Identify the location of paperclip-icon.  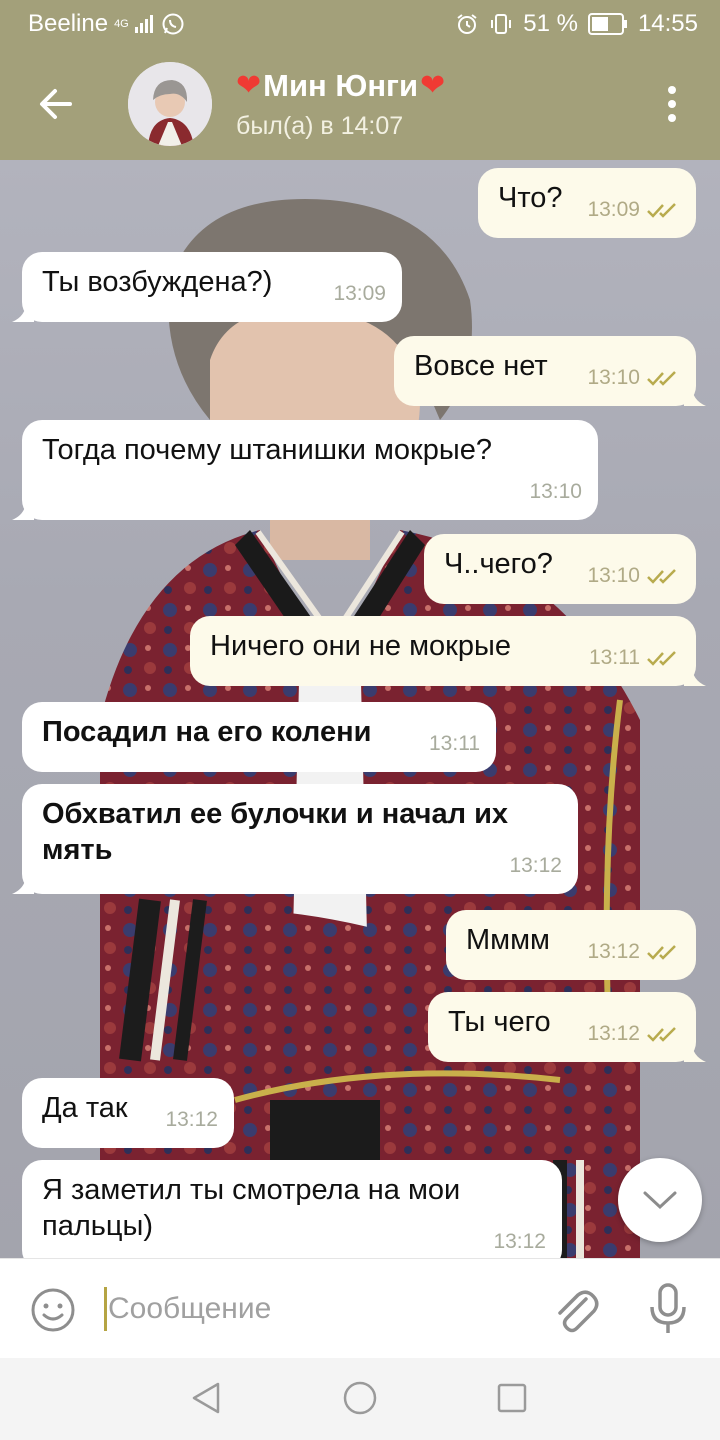
(578, 1311).